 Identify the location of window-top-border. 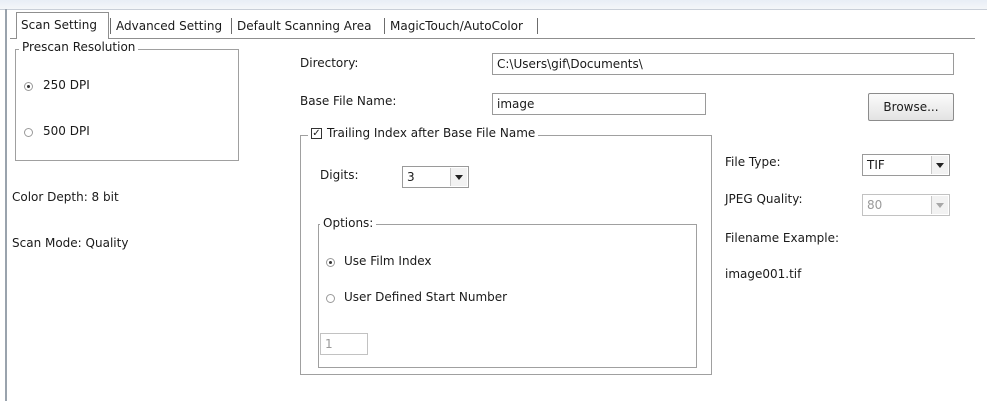
(493, 5).